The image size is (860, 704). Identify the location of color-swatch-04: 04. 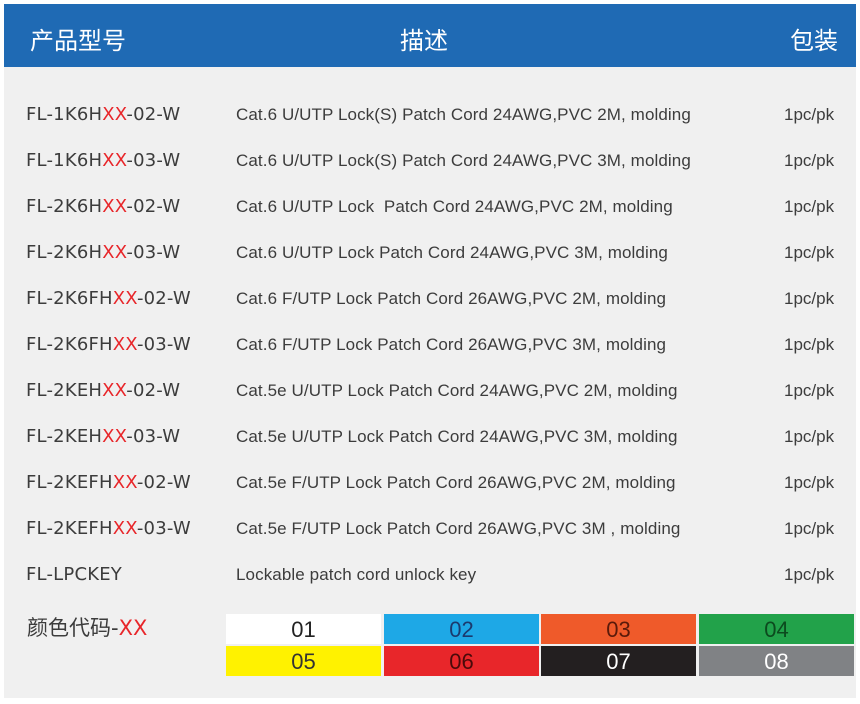
(776, 629).